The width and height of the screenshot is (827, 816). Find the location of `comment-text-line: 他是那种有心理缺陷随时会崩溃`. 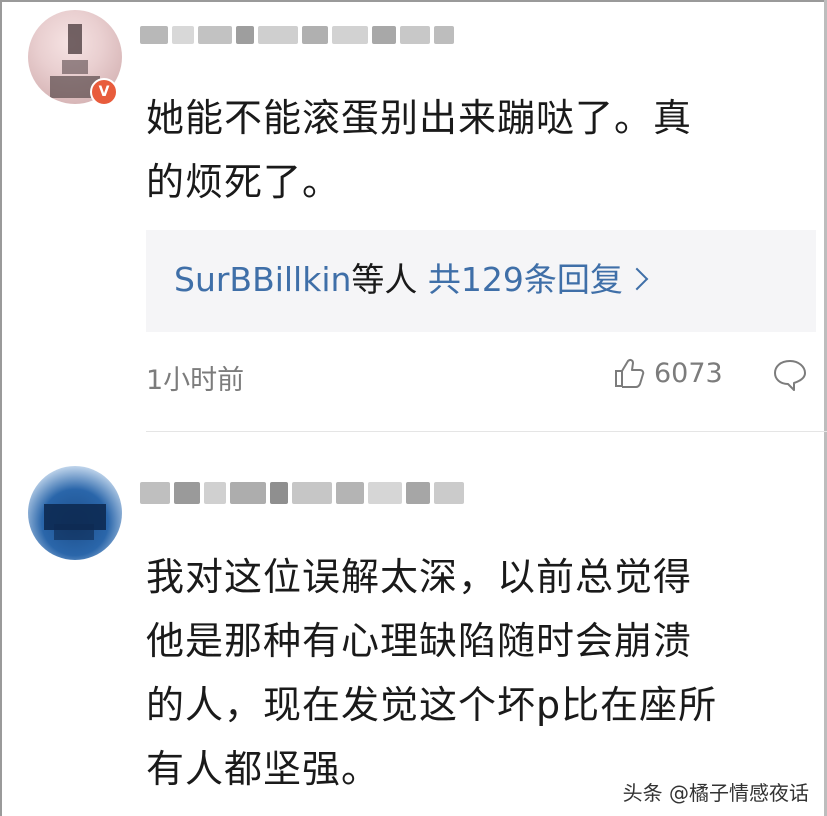

comment-text-line: 他是那种有心理缺陷随时会崩溃 is located at coordinates (419, 641).